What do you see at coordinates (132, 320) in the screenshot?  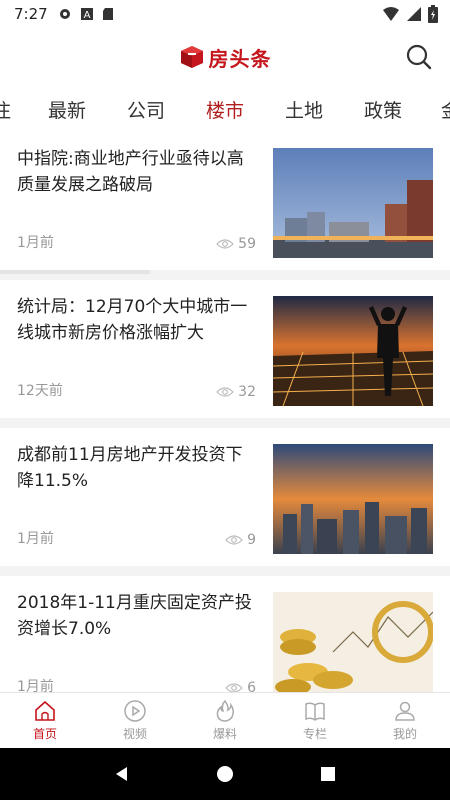 I see `article-title: 统计局：12月70个大中城市一线城市新房价格涨幅扩大` at bounding box center [132, 320].